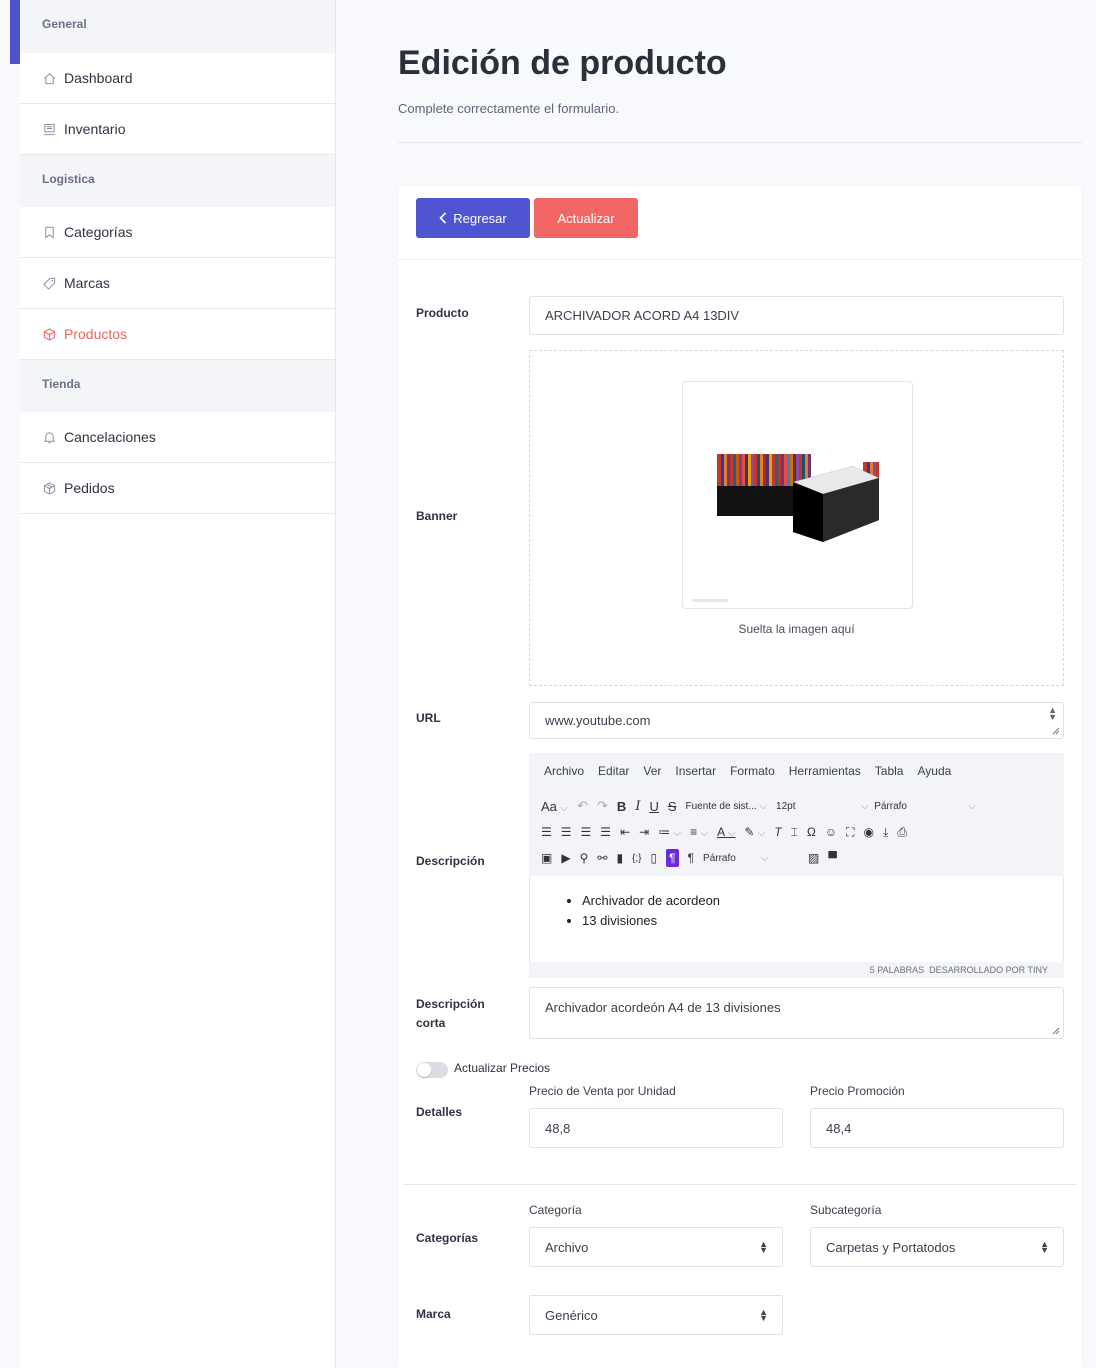 This screenshot has width=1096, height=1368. What do you see at coordinates (605, 832) in the screenshot?
I see `align-justify-icon: ☰` at bounding box center [605, 832].